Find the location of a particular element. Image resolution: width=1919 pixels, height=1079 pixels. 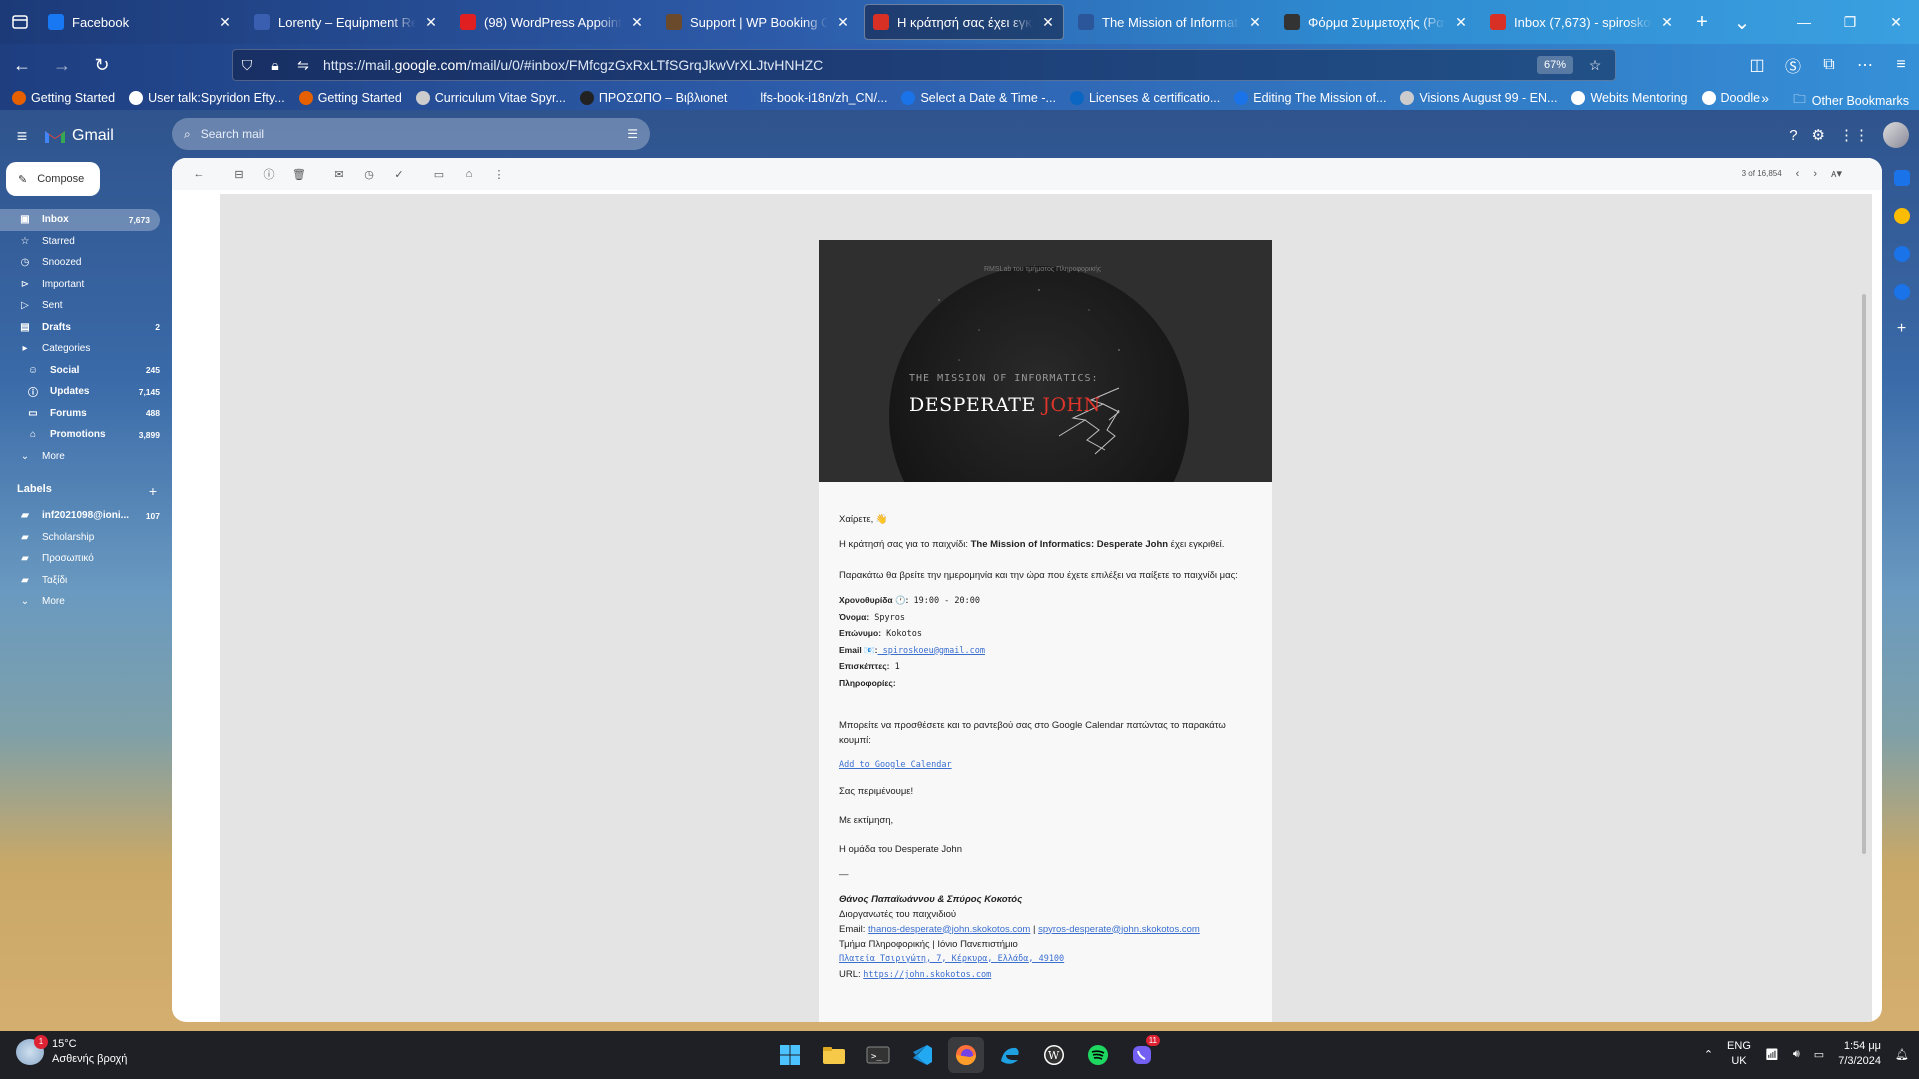

add-label-icon: + is located at coordinates (153, 491).